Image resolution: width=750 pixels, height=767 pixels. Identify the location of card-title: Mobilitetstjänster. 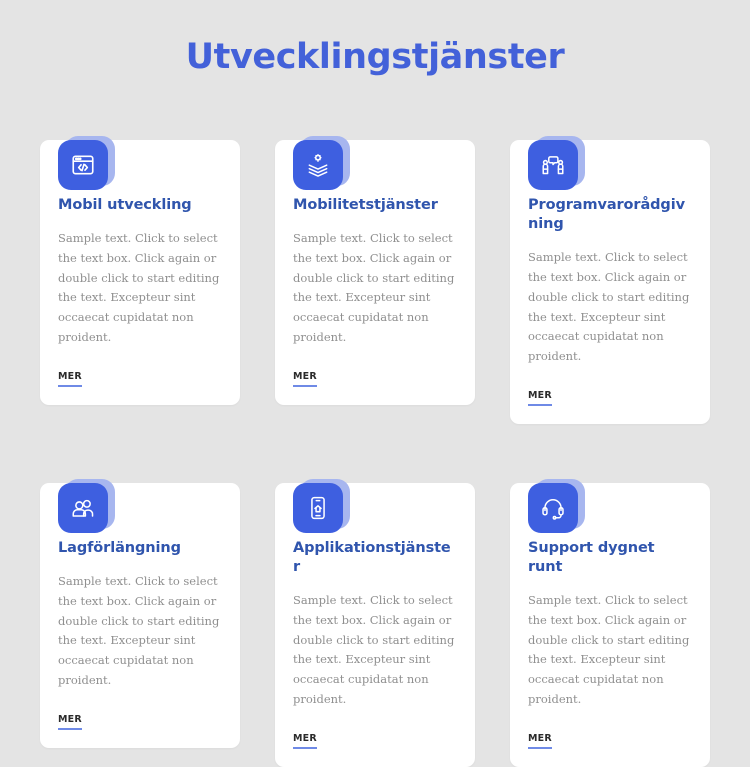
(365, 205).